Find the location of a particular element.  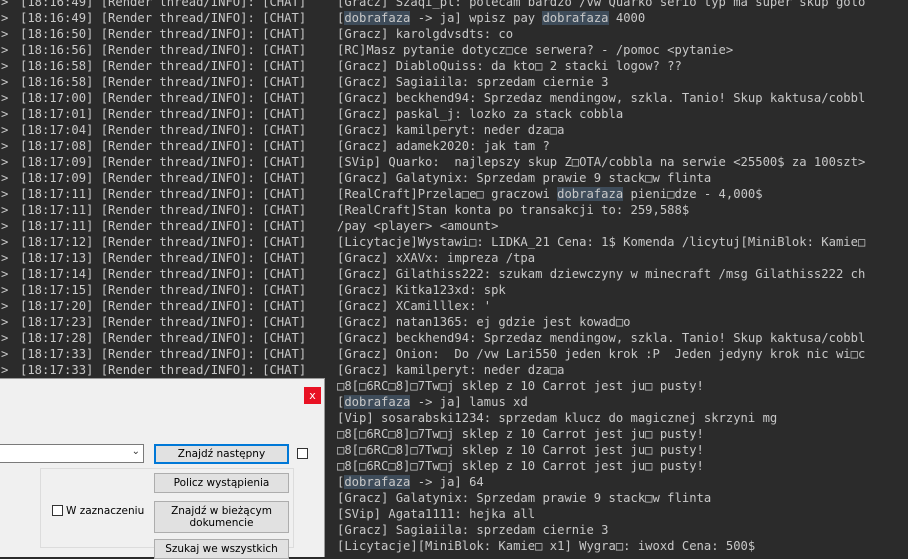

log-line-message: [Gracz] paskal_j: lozko za stack cobbla is located at coordinates (480, 114).